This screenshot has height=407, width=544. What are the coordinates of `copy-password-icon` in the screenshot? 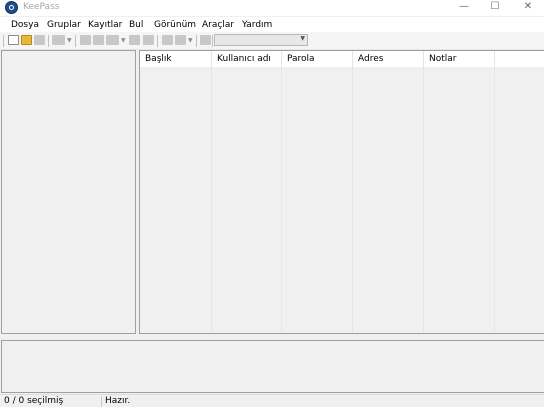 It's located at (148, 40).